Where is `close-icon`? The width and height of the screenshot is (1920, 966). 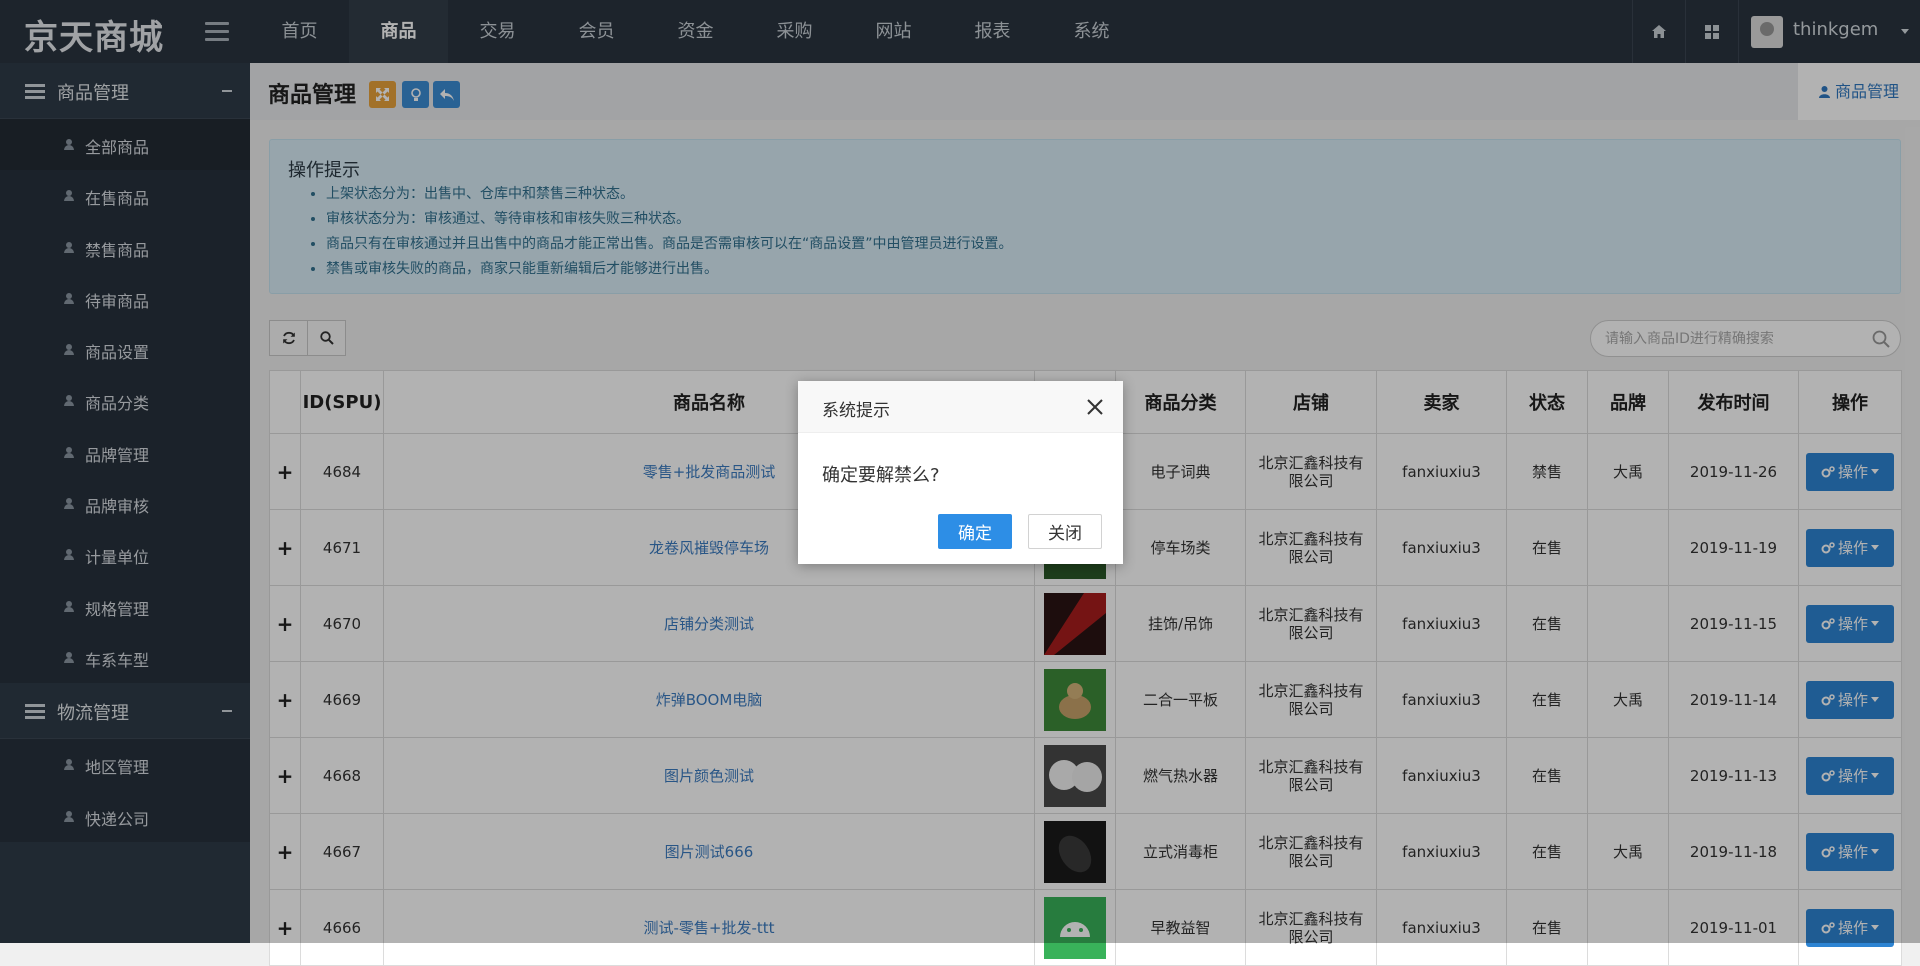 close-icon is located at coordinates (1095, 407).